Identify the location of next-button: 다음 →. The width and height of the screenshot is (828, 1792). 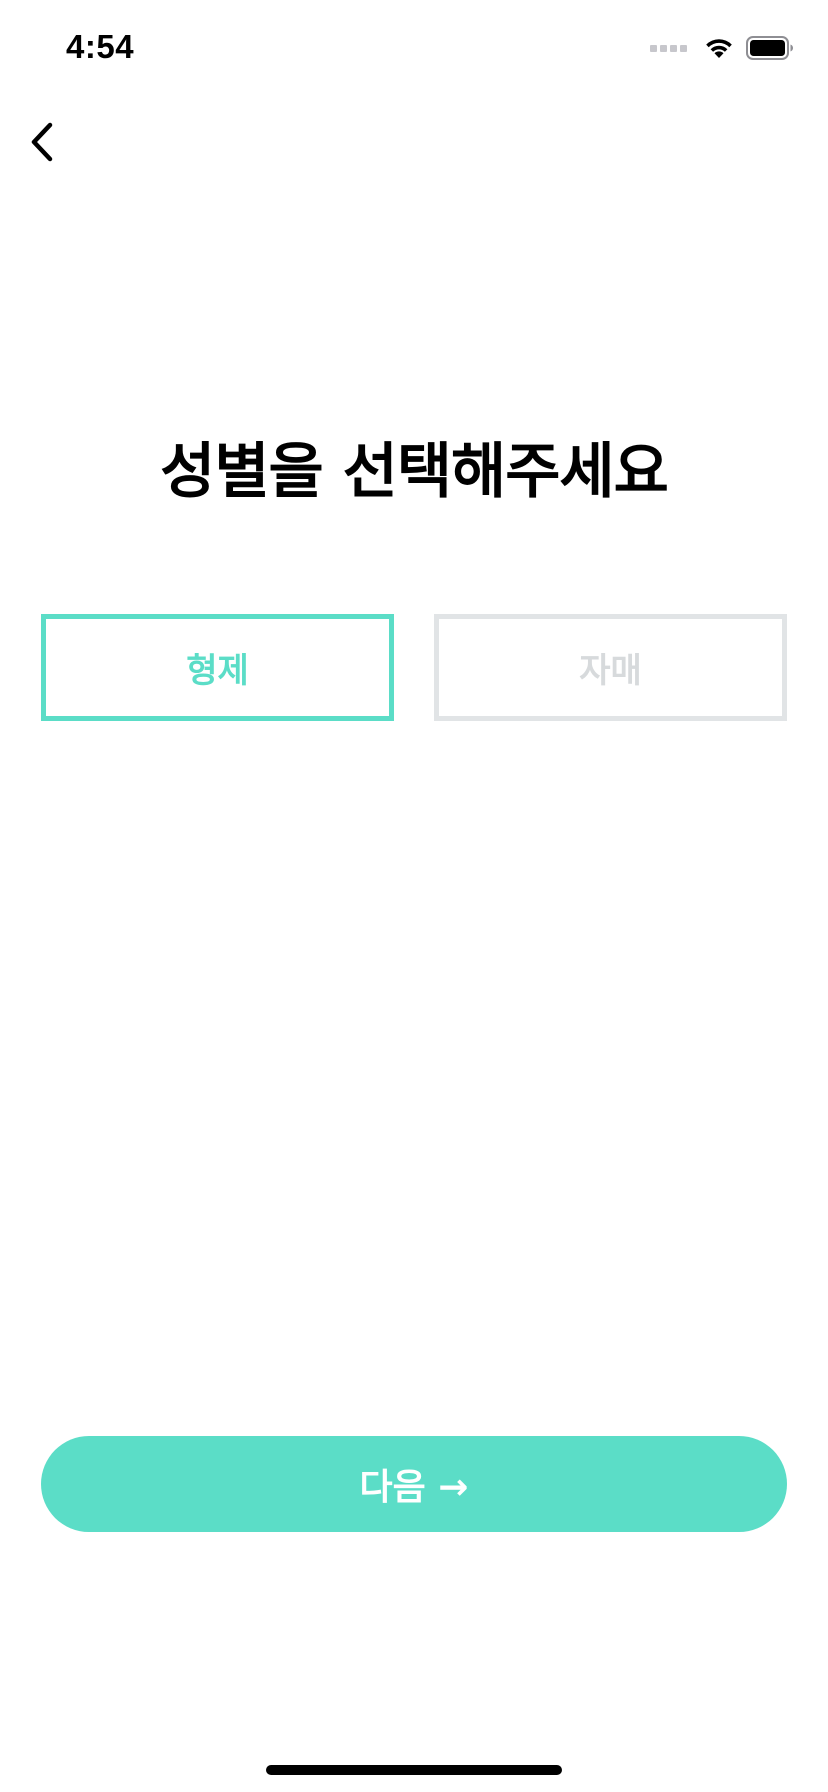
(414, 1484).